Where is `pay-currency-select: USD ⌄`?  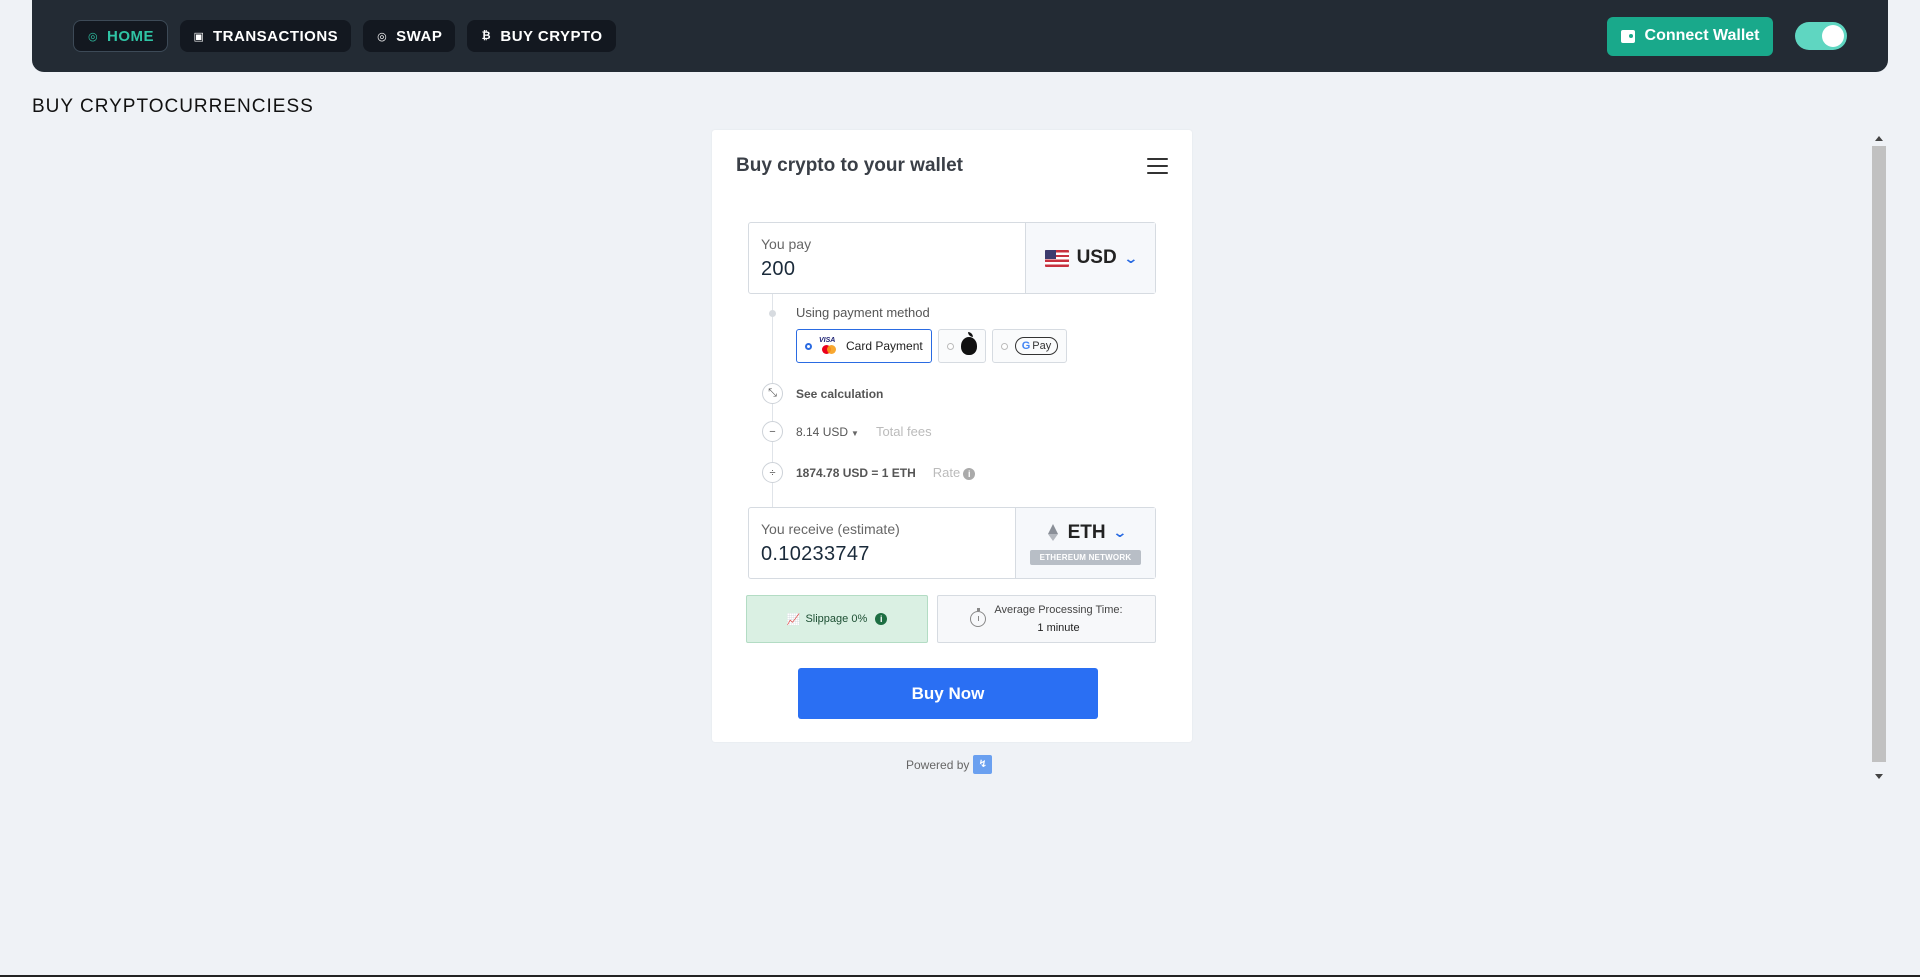 pay-currency-select: USD ⌄ is located at coordinates (1090, 258).